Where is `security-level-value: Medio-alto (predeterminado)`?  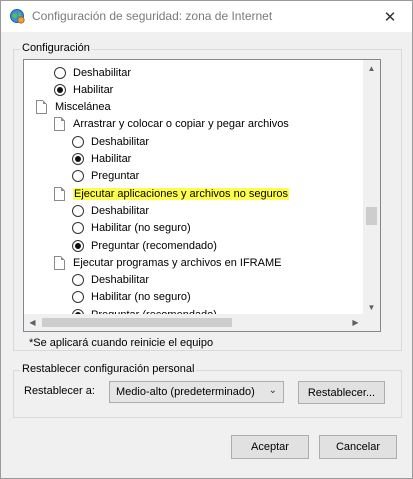
security-level-value: Medio-alto (predeterminado) is located at coordinates (185, 392).